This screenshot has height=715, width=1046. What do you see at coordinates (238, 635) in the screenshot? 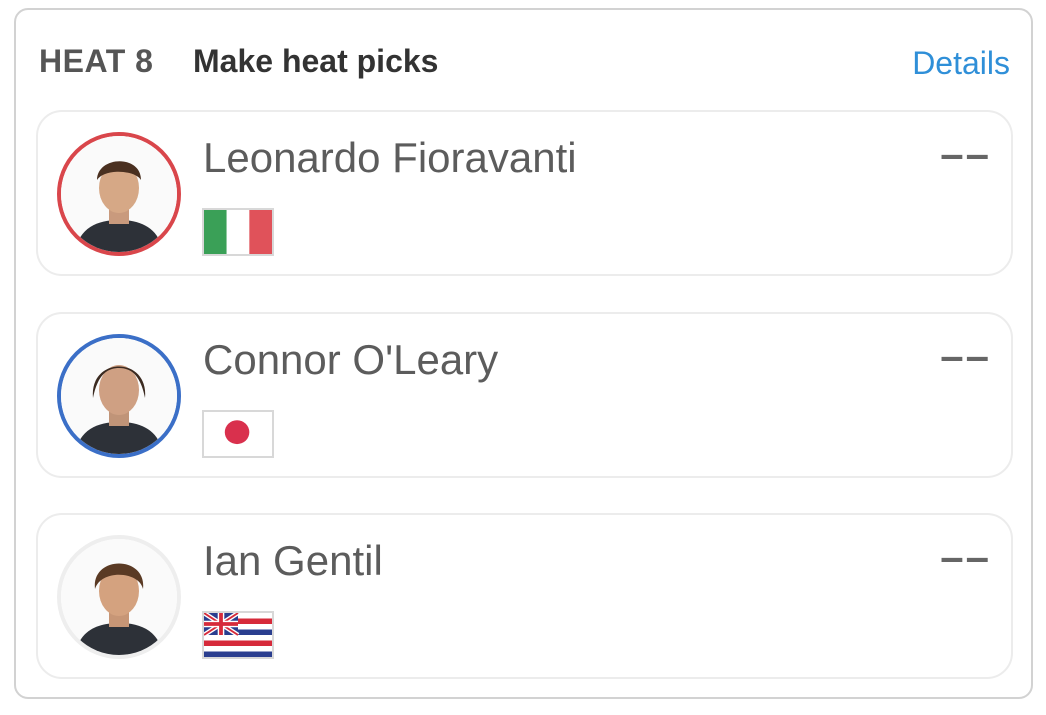
I see `hawaii-flag-icon` at bounding box center [238, 635].